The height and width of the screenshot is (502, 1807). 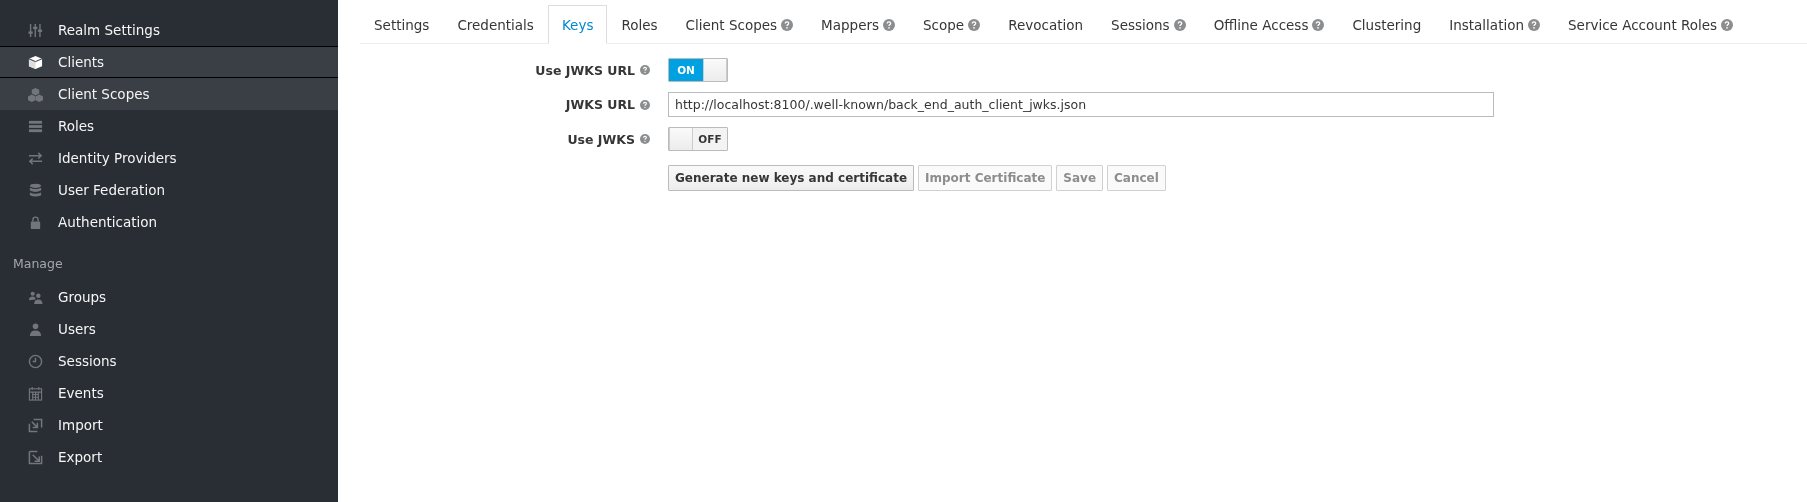 What do you see at coordinates (169, 393) in the screenshot?
I see `sidebar-item: Events` at bounding box center [169, 393].